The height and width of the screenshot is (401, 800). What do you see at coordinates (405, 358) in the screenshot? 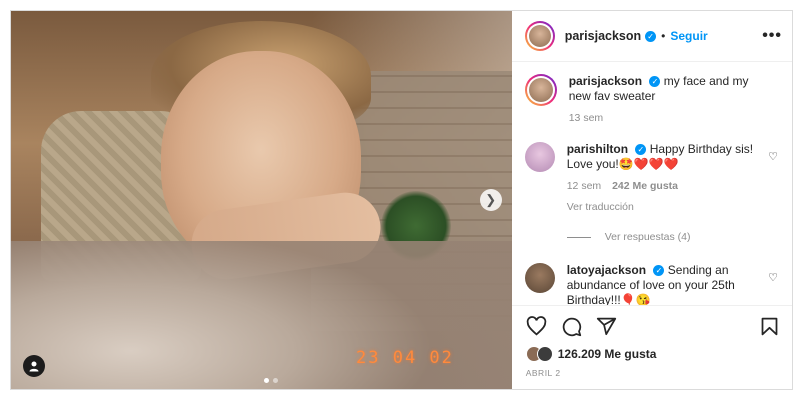
I see `photo-date-stamp: 23 04 02` at bounding box center [405, 358].